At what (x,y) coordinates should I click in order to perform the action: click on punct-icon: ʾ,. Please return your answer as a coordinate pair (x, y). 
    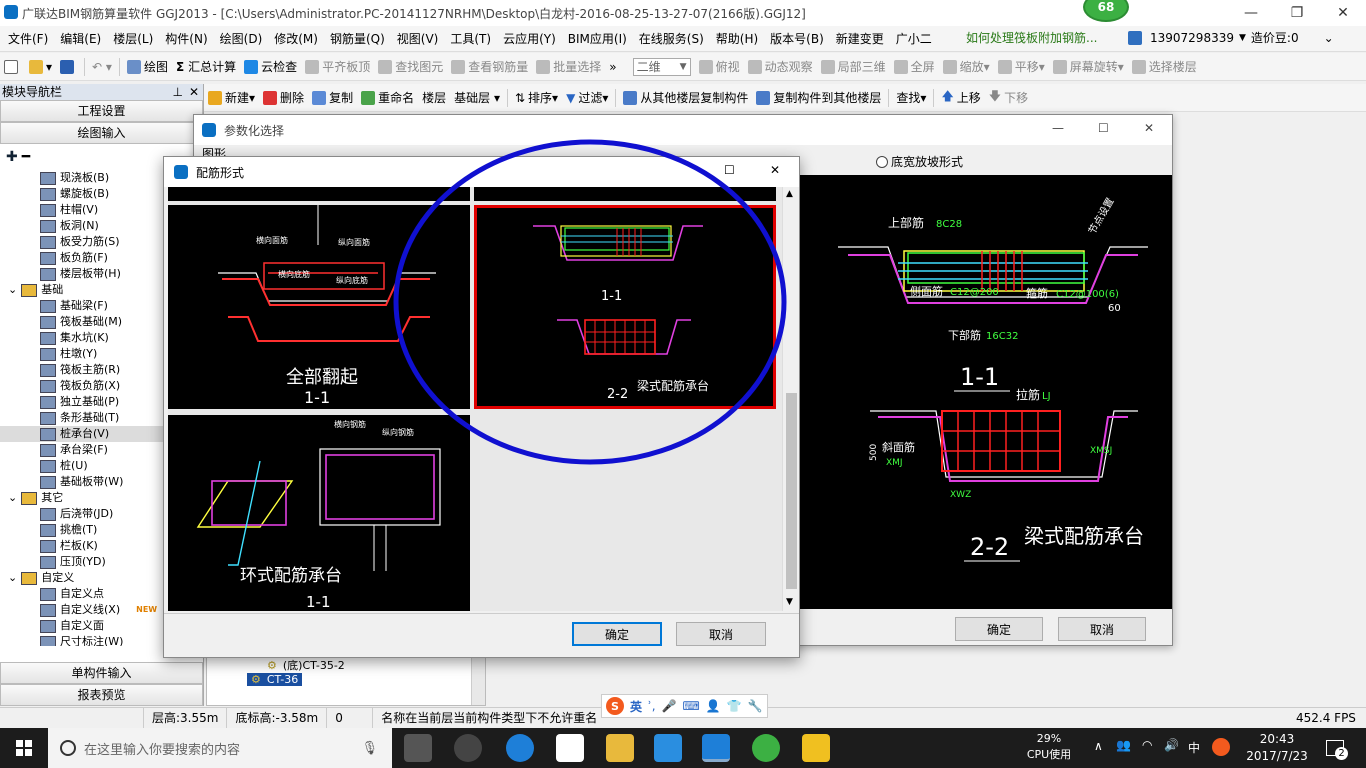
    Looking at the image, I should click on (652, 706).